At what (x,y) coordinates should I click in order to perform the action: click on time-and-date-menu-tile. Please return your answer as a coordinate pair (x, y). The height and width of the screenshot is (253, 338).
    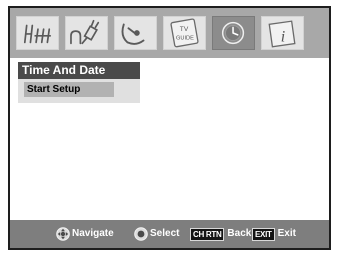
    Looking at the image, I should click on (233, 33).